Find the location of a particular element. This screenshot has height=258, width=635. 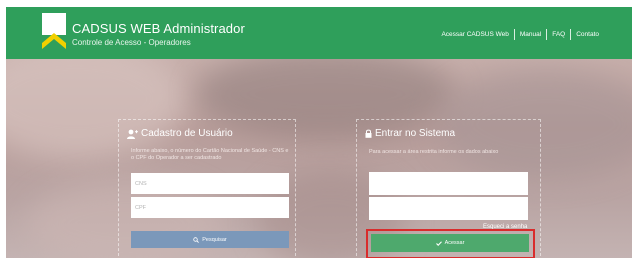

nav-link-faq: FAQ is located at coordinates (558, 34).